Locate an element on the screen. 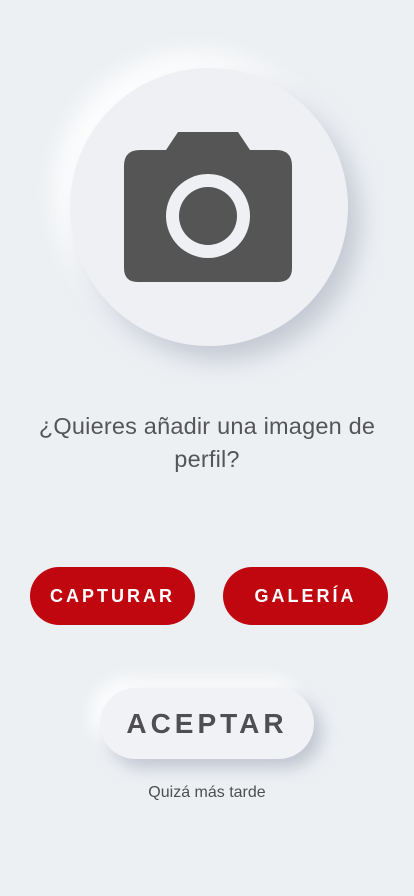  maybe-later-link: Quizá más tarde is located at coordinates (207, 793).